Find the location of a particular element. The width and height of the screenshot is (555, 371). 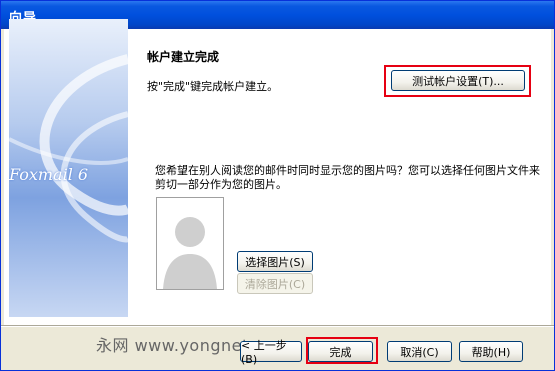

cancel-button: 取消(C) is located at coordinates (419, 351).